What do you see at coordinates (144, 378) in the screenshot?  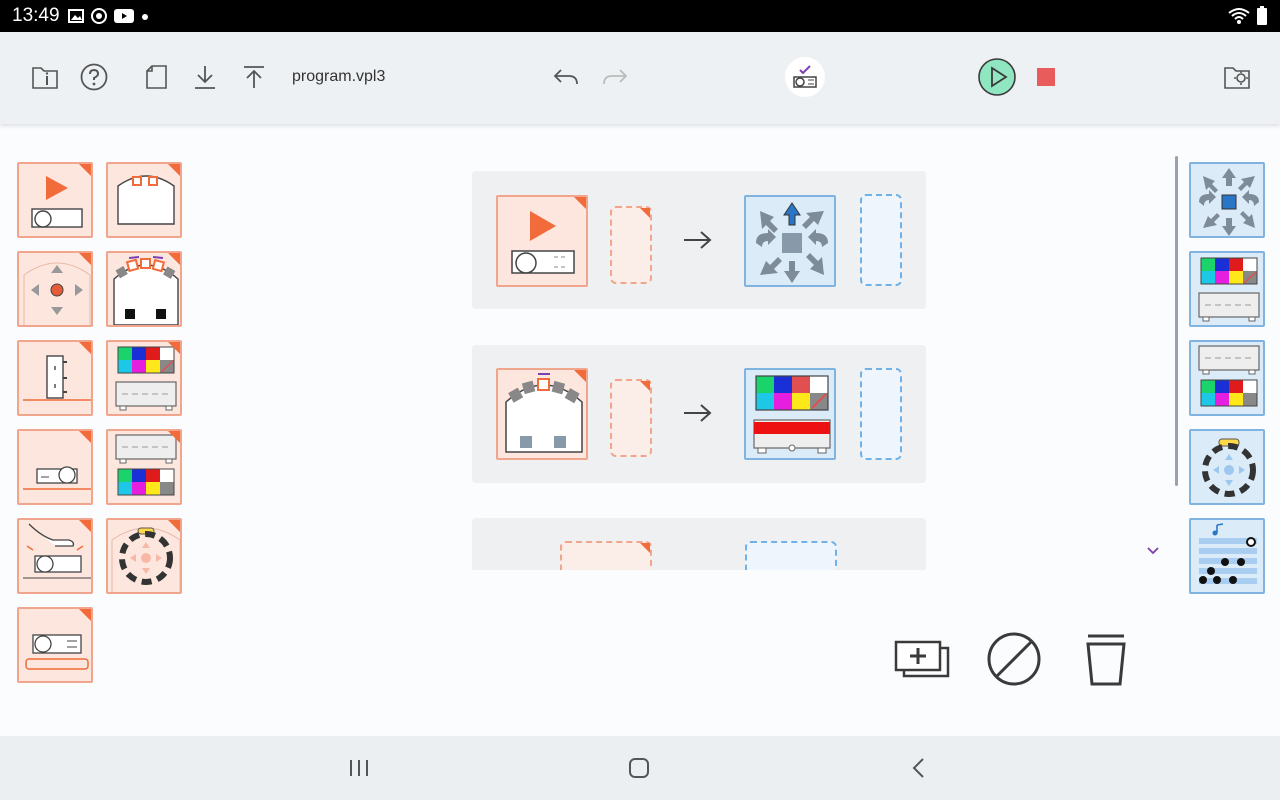 I see `event-block-color-top` at bounding box center [144, 378].